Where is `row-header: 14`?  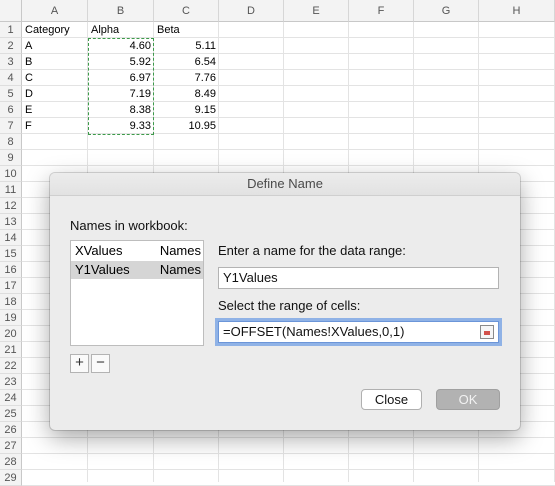 row-header: 14 is located at coordinates (11, 238).